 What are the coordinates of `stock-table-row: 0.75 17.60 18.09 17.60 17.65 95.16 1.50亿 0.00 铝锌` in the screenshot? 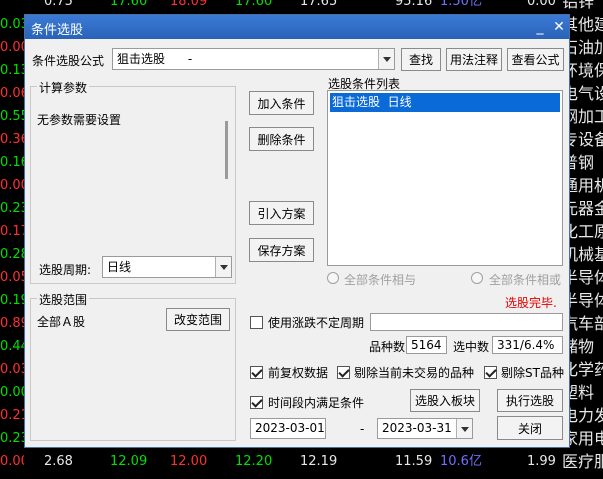 It's located at (301, 6).